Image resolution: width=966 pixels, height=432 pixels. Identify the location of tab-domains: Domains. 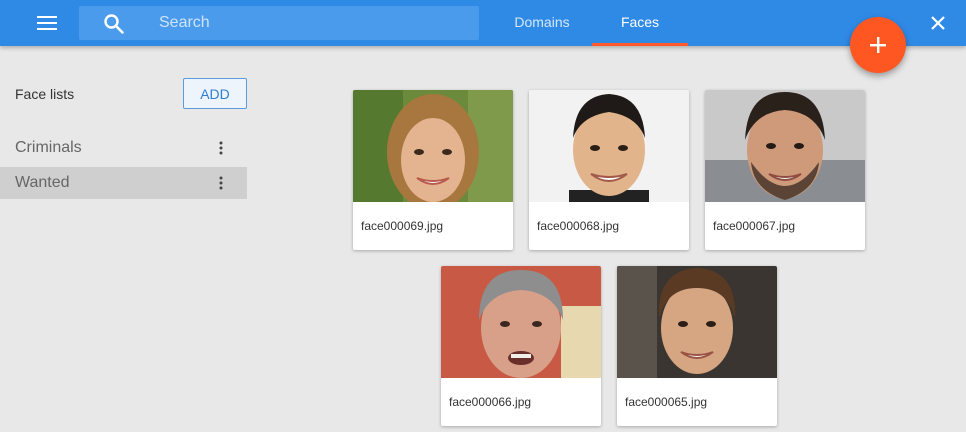
(542, 23).